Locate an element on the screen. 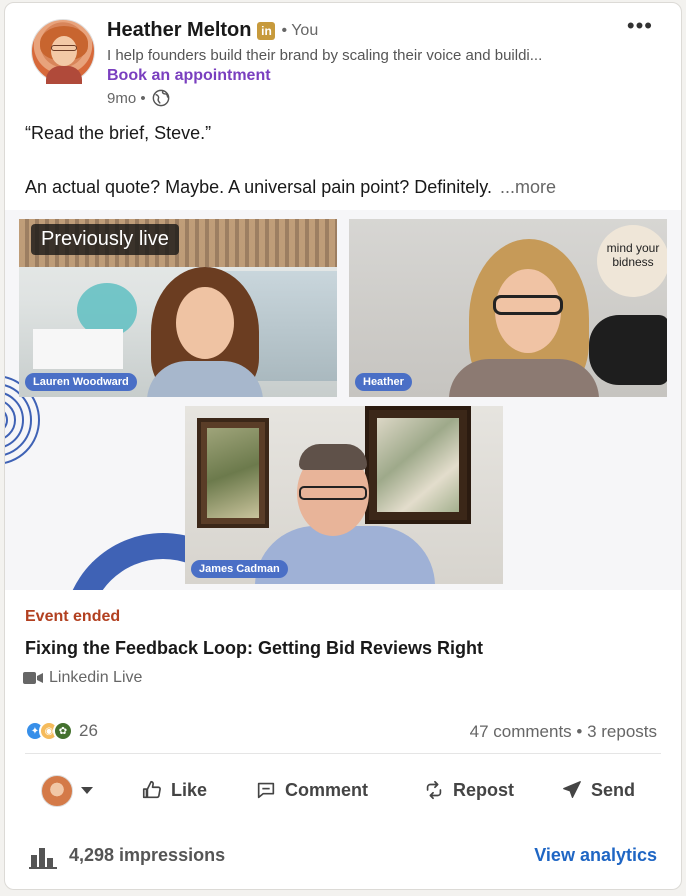 This screenshot has width=686, height=896. comment-button: Comment is located at coordinates (311, 790).